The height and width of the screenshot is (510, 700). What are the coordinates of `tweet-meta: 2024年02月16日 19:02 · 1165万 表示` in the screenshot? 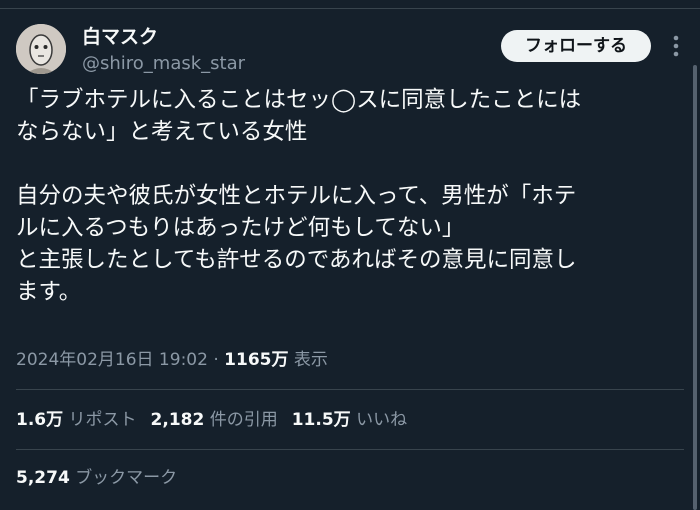 It's located at (172, 360).